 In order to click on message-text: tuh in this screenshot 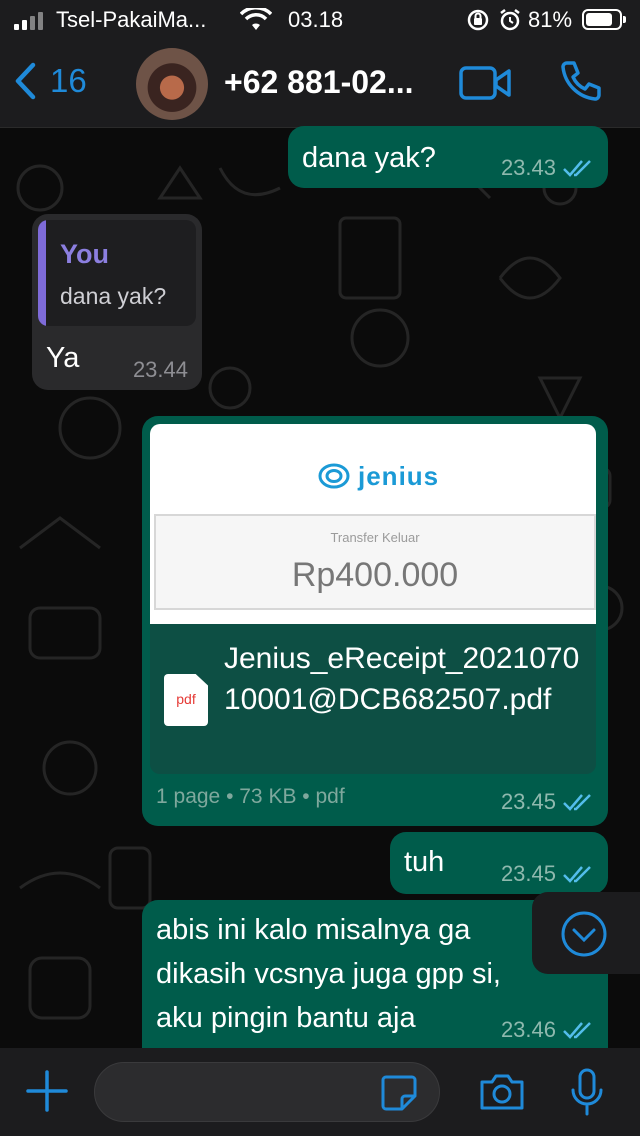, I will do `click(424, 862)`.